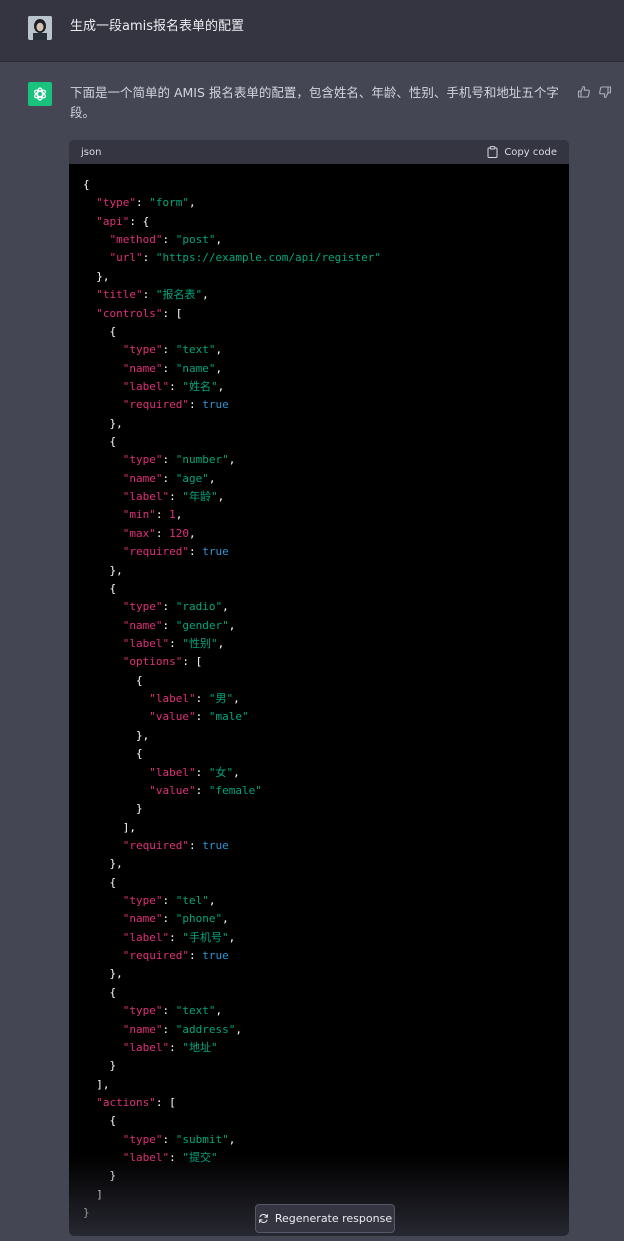  I want to click on code-string: "name", so click(195, 368).